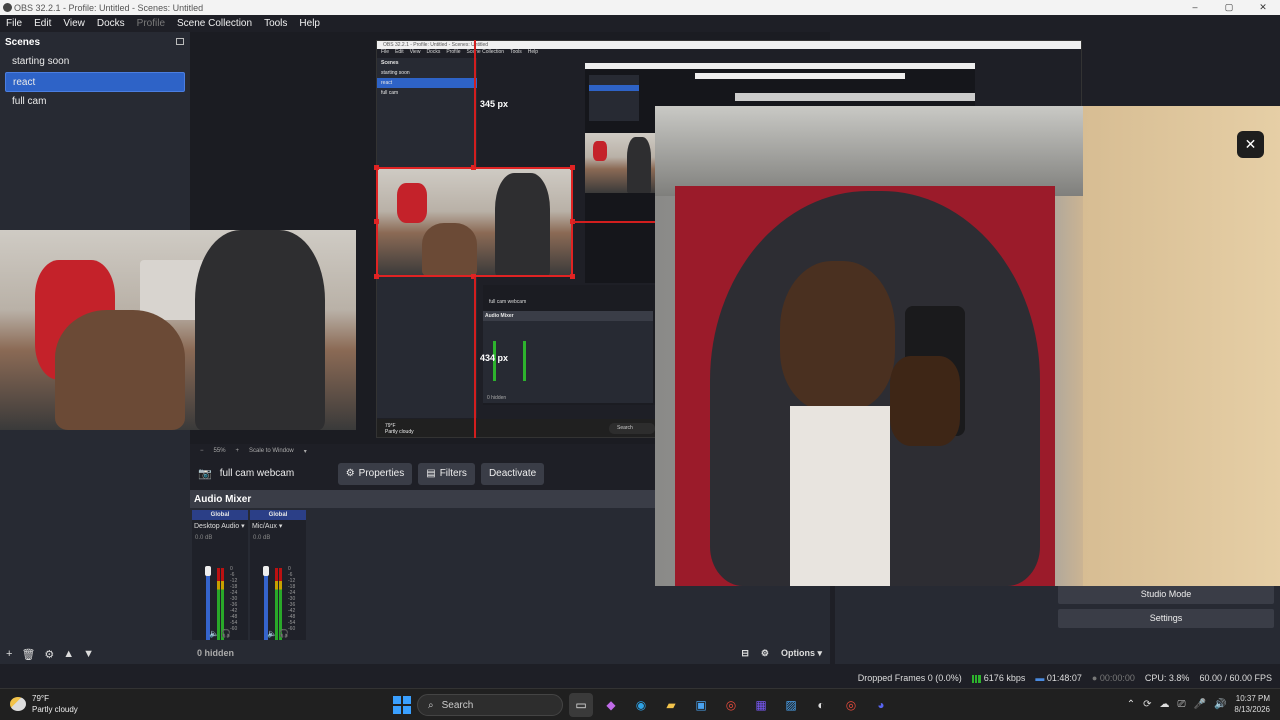  Describe the element at coordinates (1182, 704) in the screenshot. I see `tray-network-icon: ⎚` at that location.